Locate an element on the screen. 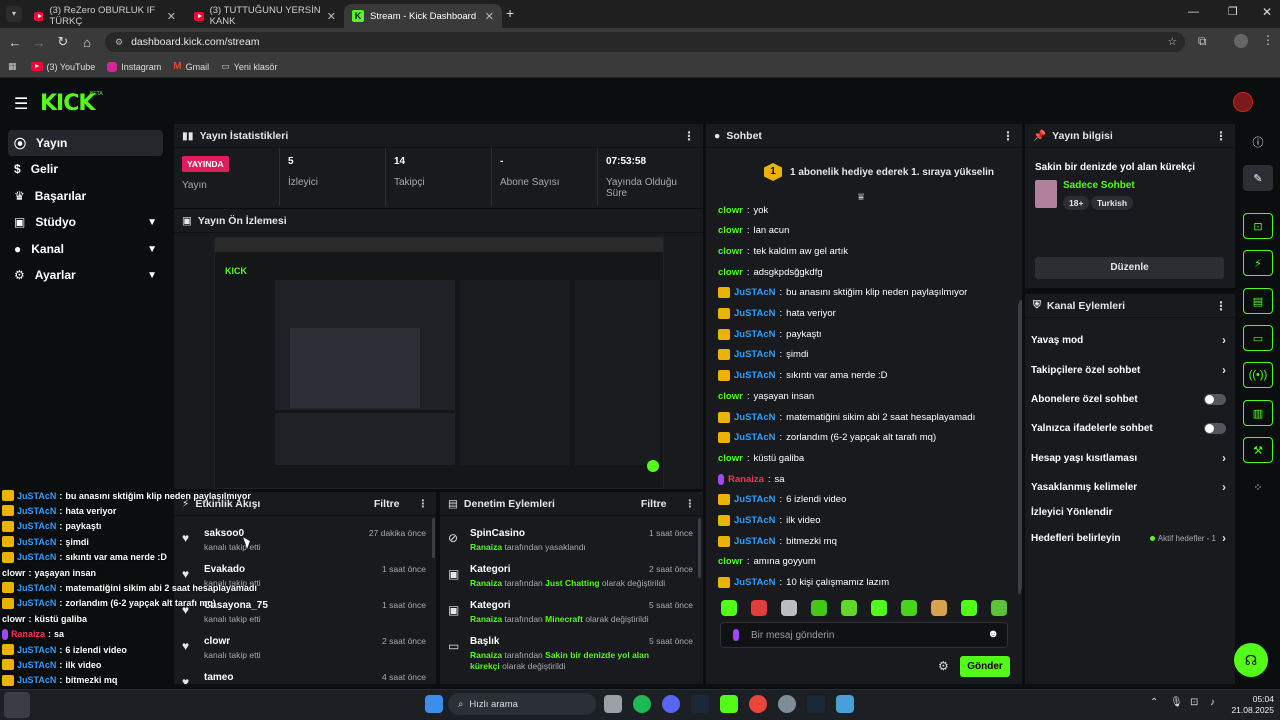 The image size is (1280, 720). app-icon is located at coordinates (845, 704).